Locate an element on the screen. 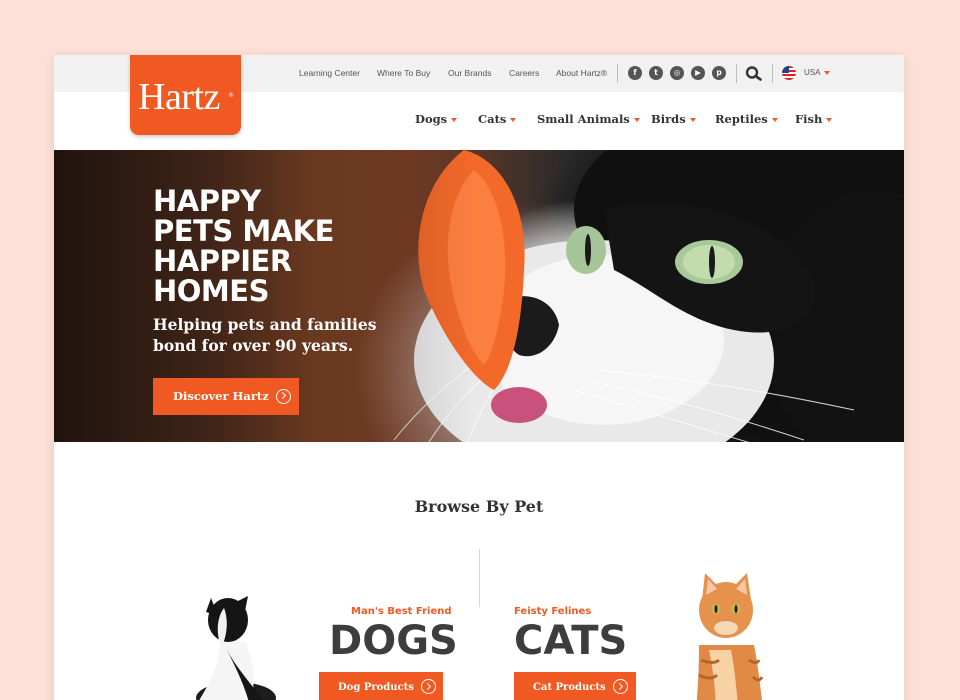 The height and width of the screenshot is (700, 960). search-icon is located at coordinates (754, 73).